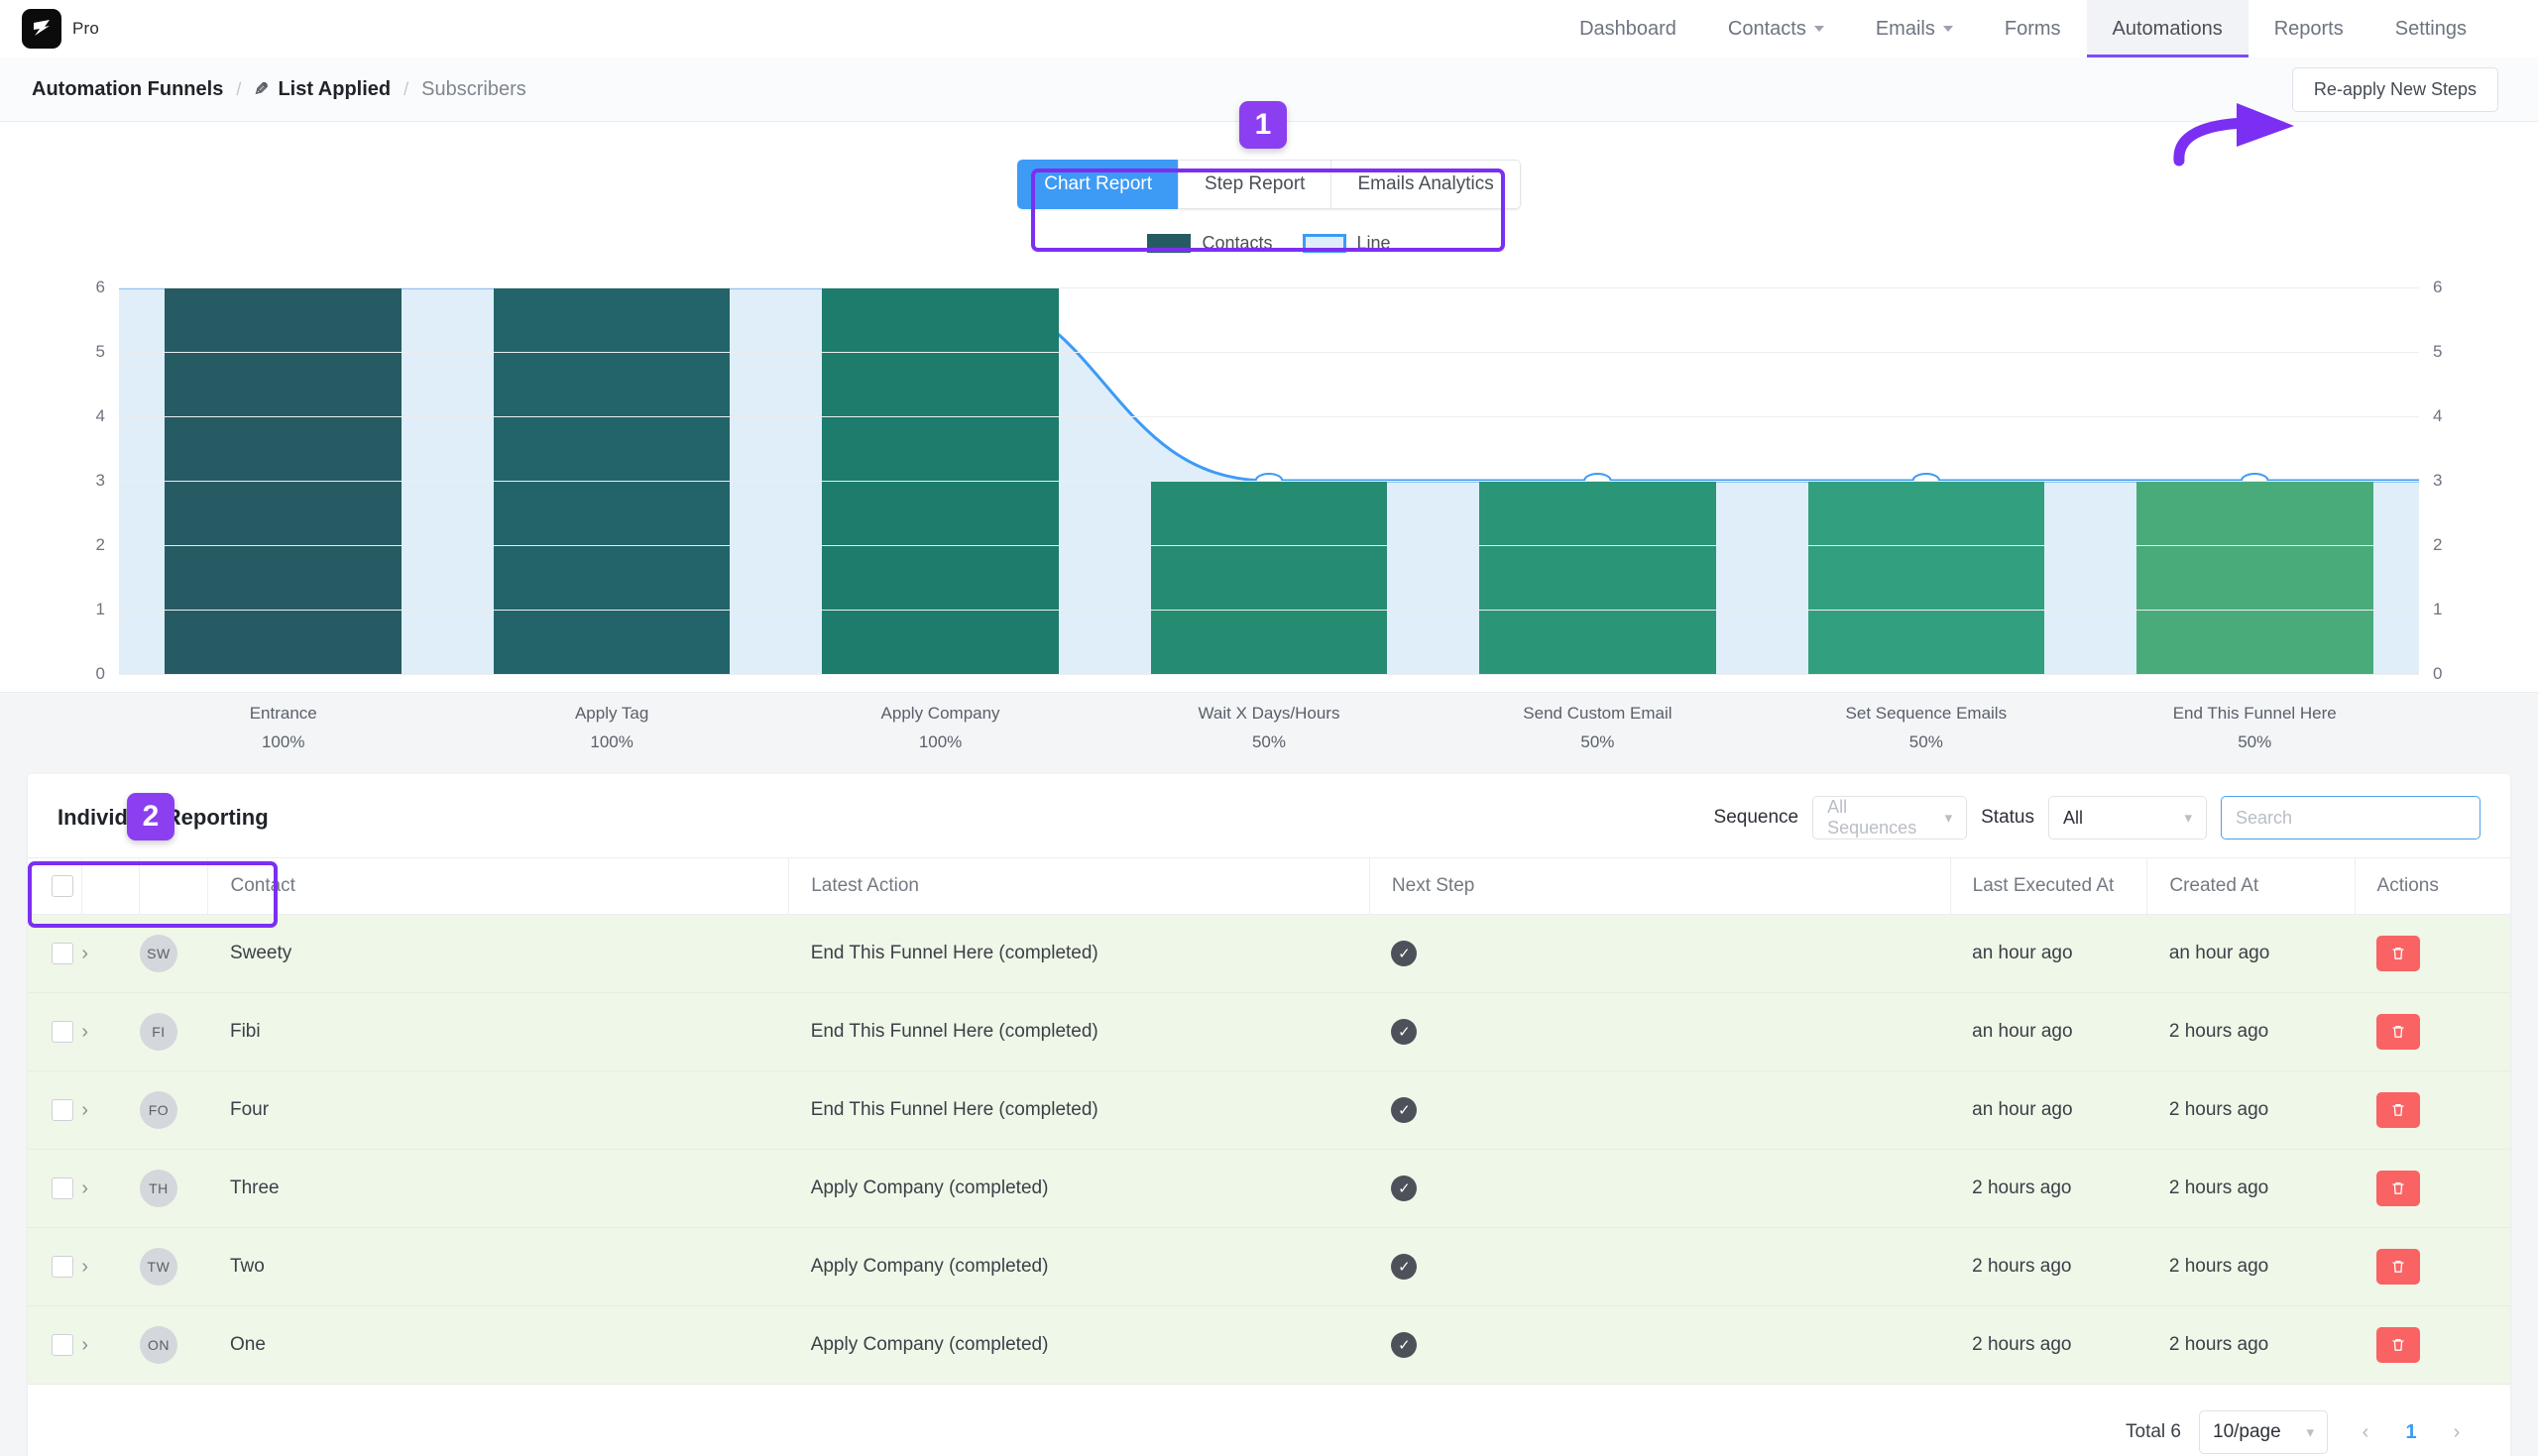 Image resolution: width=2538 pixels, height=1456 pixels. What do you see at coordinates (2153, 1431) in the screenshot?
I see `total-count: Total 6` at bounding box center [2153, 1431].